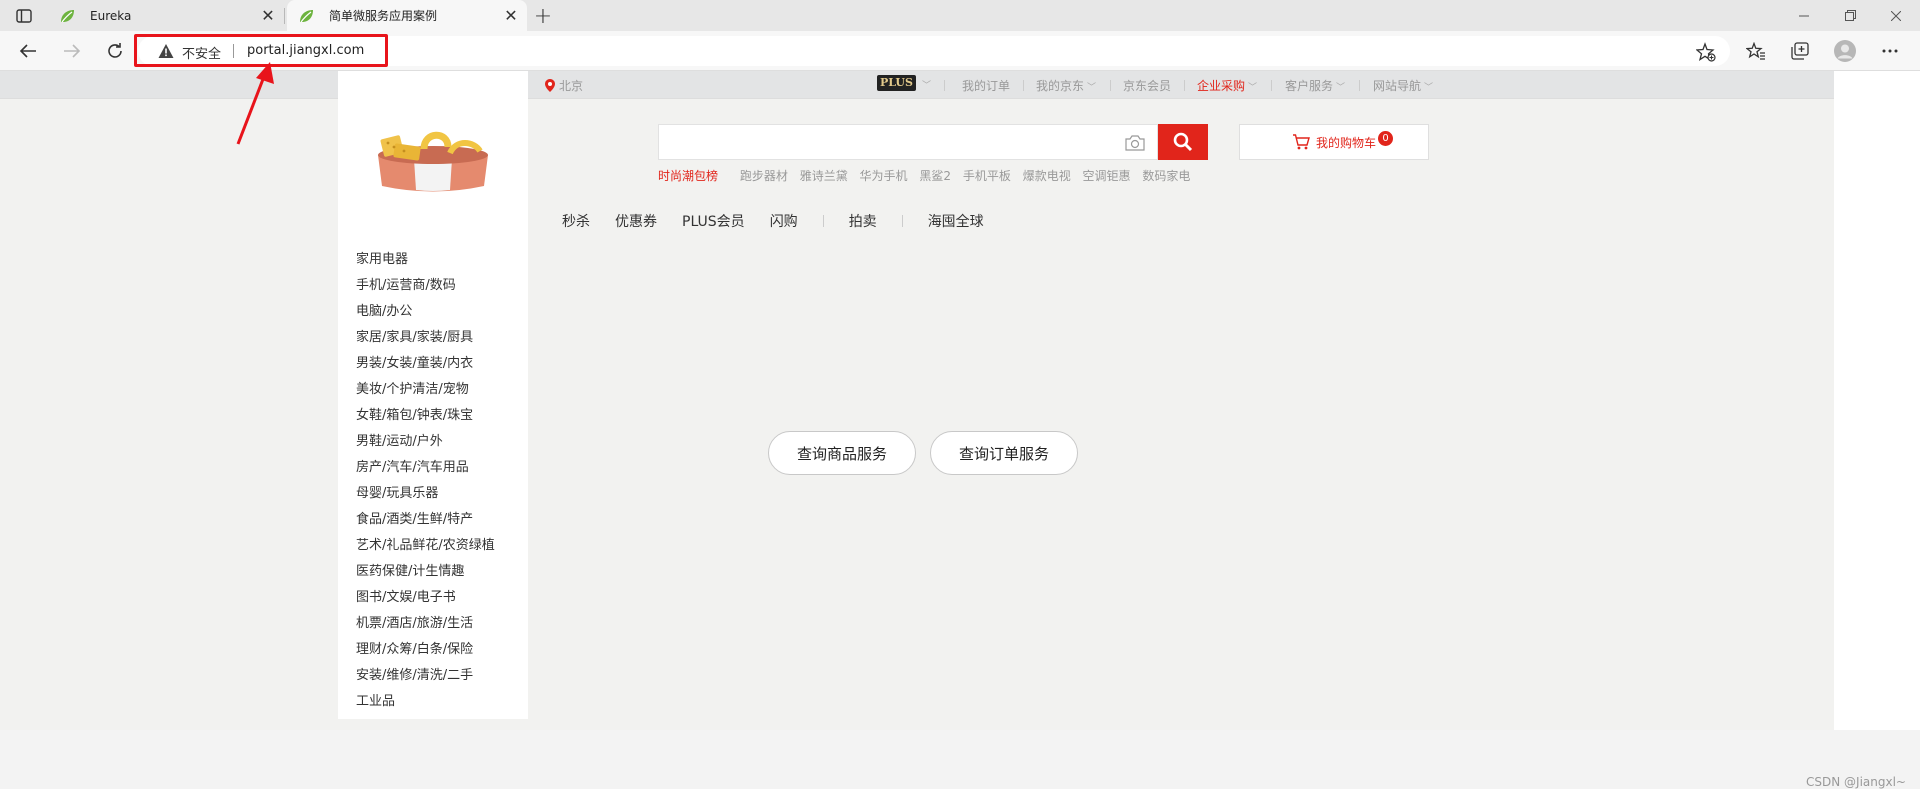  Describe the element at coordinates (433, 161) in the screenshot. I see `site-logo` at that location.